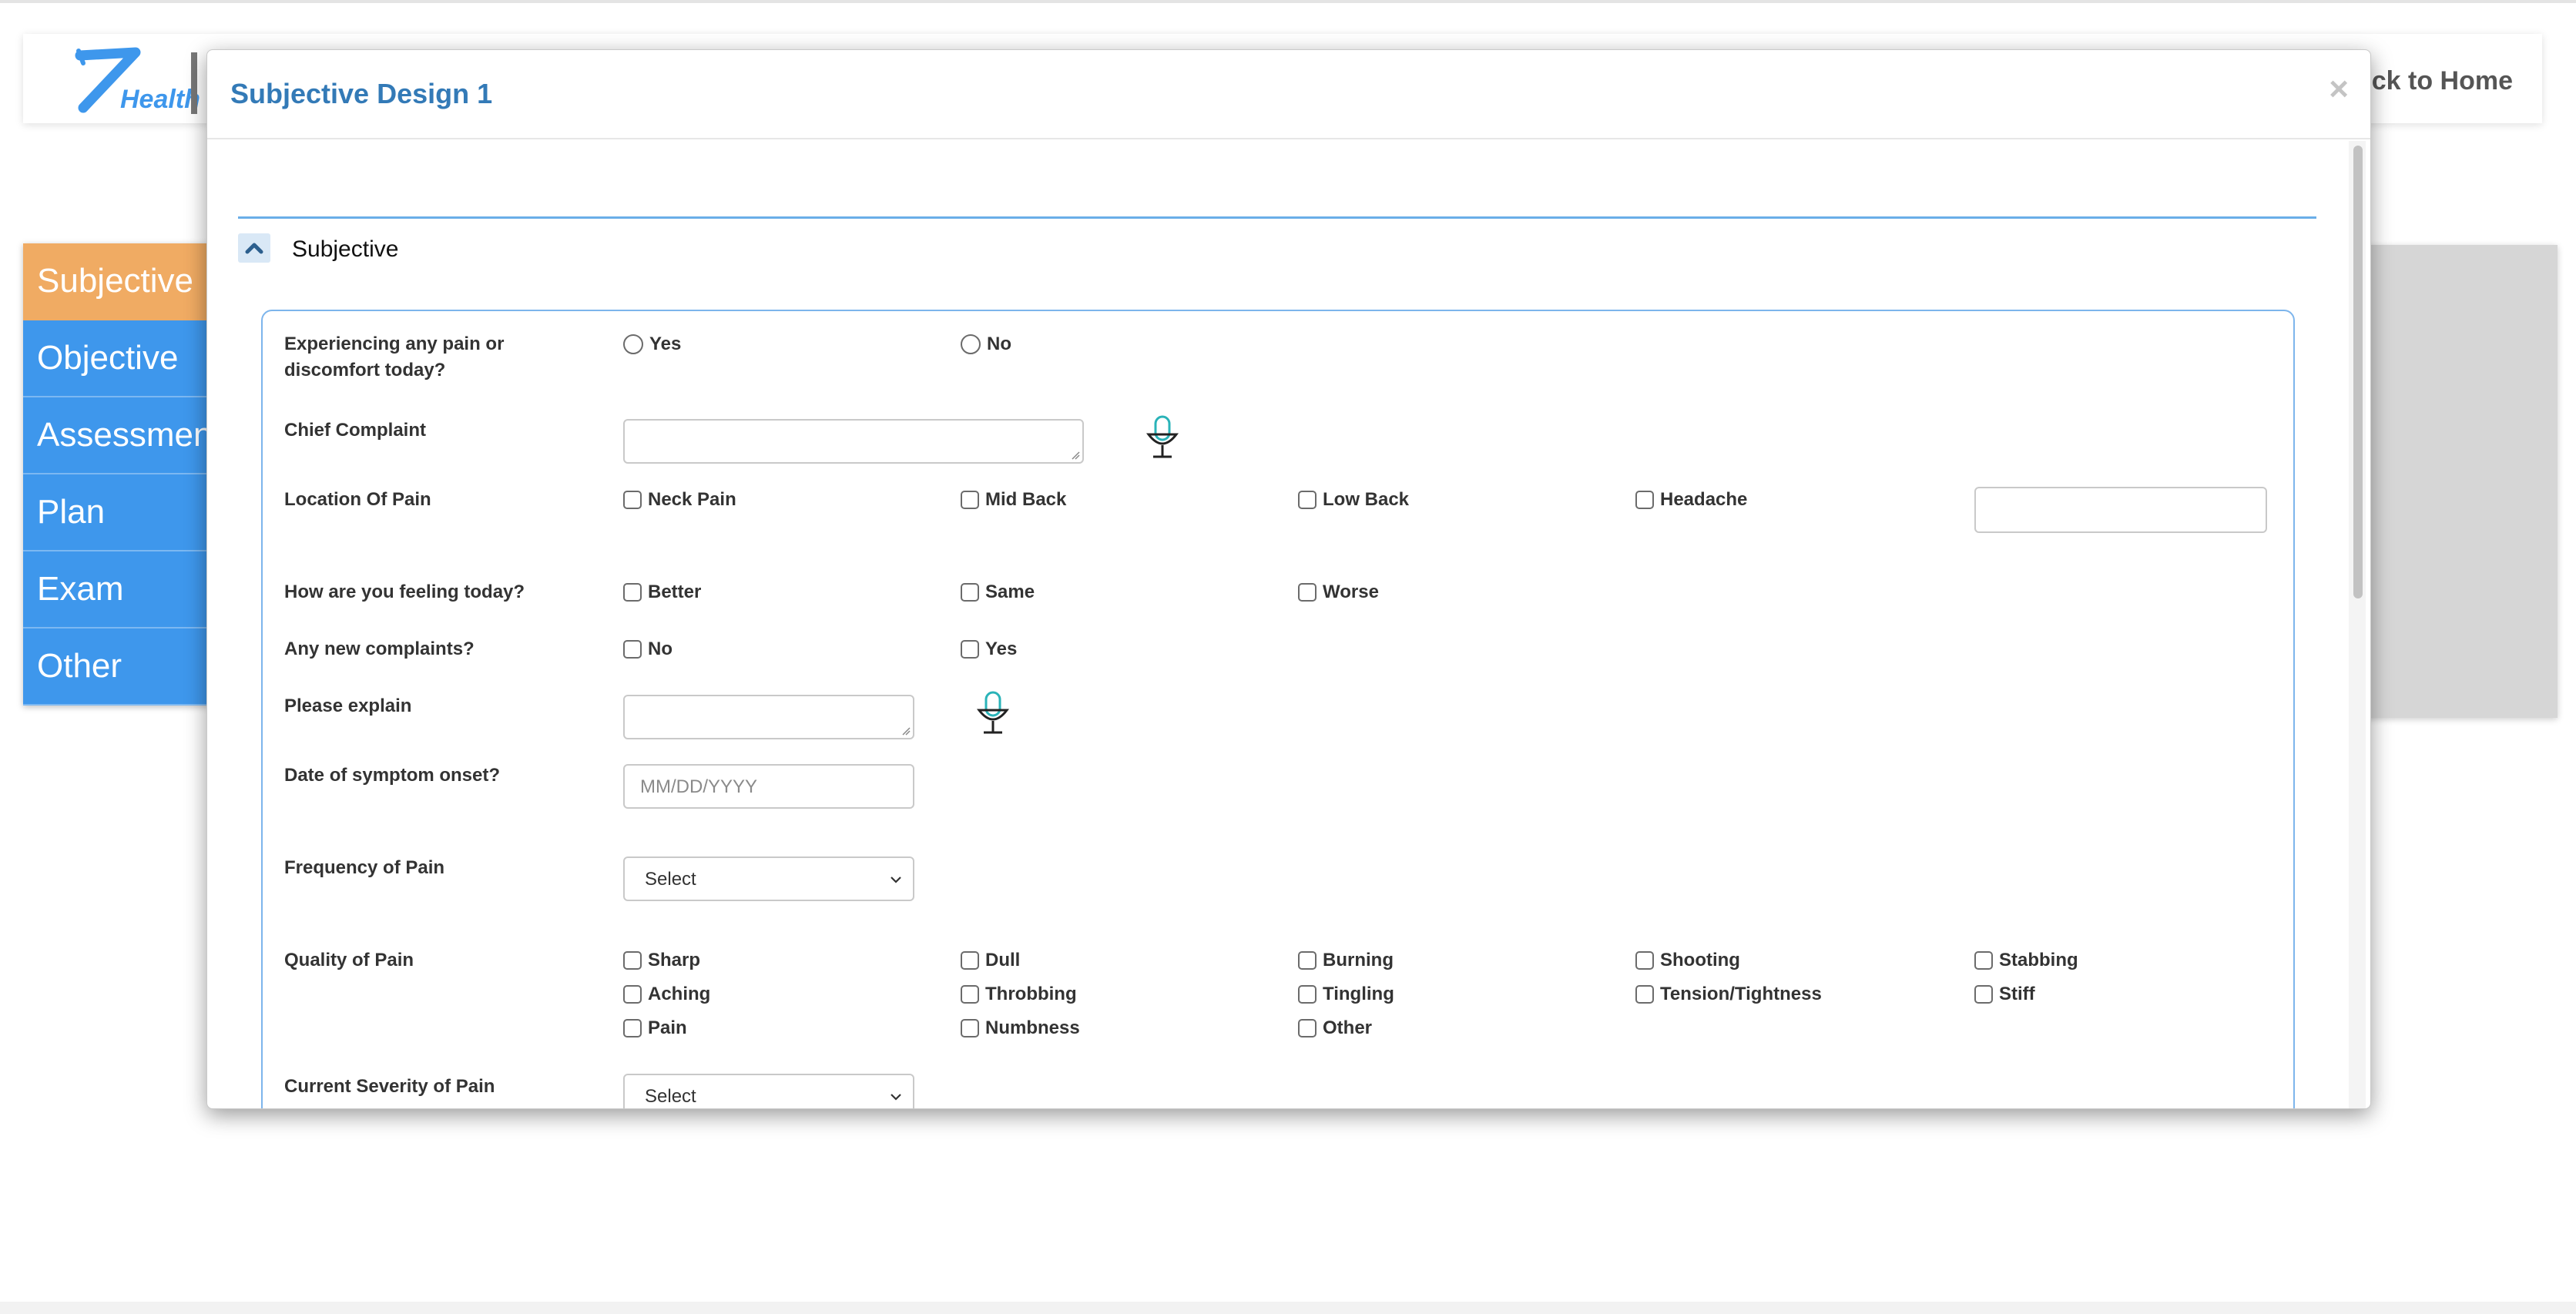  Describe the element at coordinates (348, 706) in the screenshot. I see `explain-label: Please explain` at that location.